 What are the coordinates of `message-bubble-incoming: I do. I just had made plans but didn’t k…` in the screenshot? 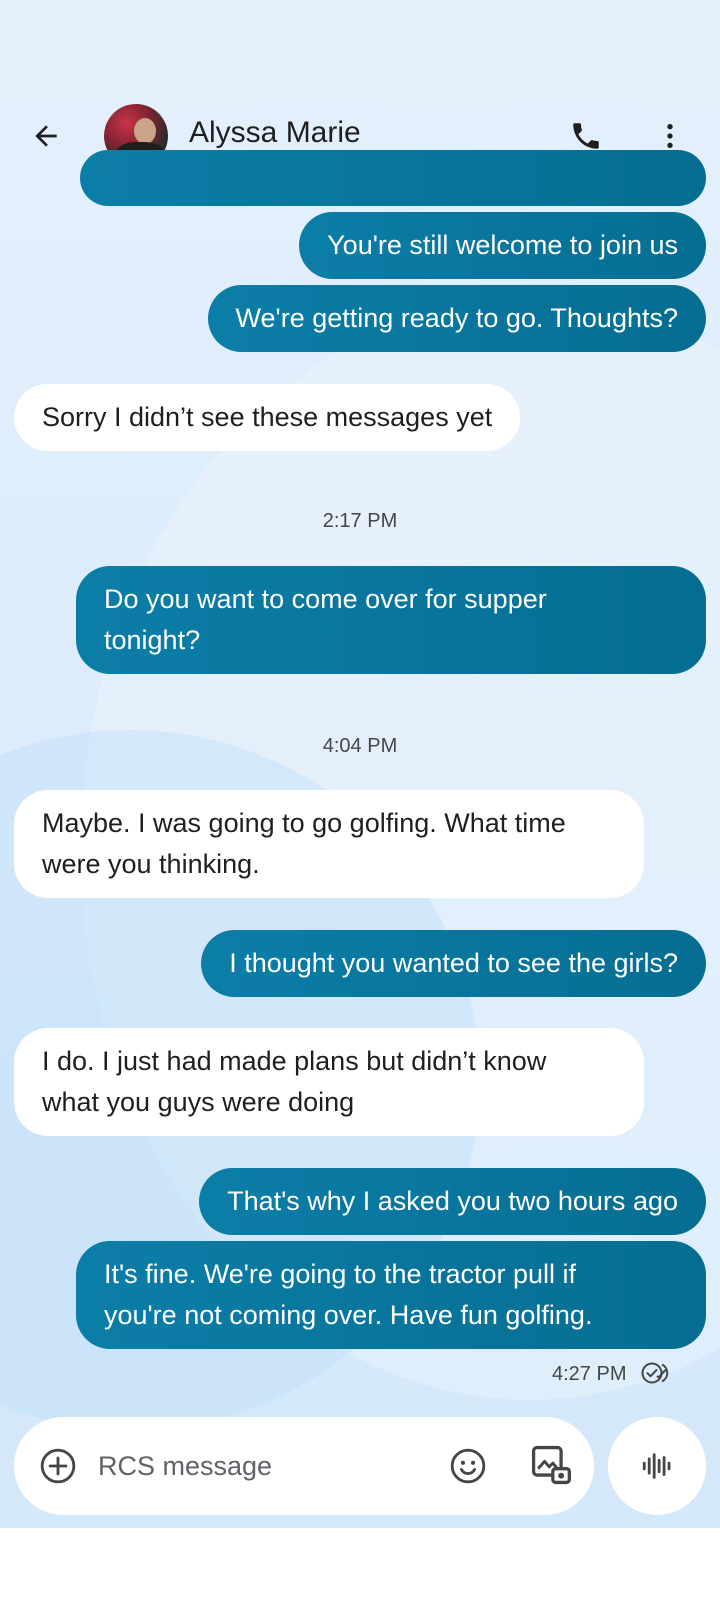 It's located at (329, 1082).